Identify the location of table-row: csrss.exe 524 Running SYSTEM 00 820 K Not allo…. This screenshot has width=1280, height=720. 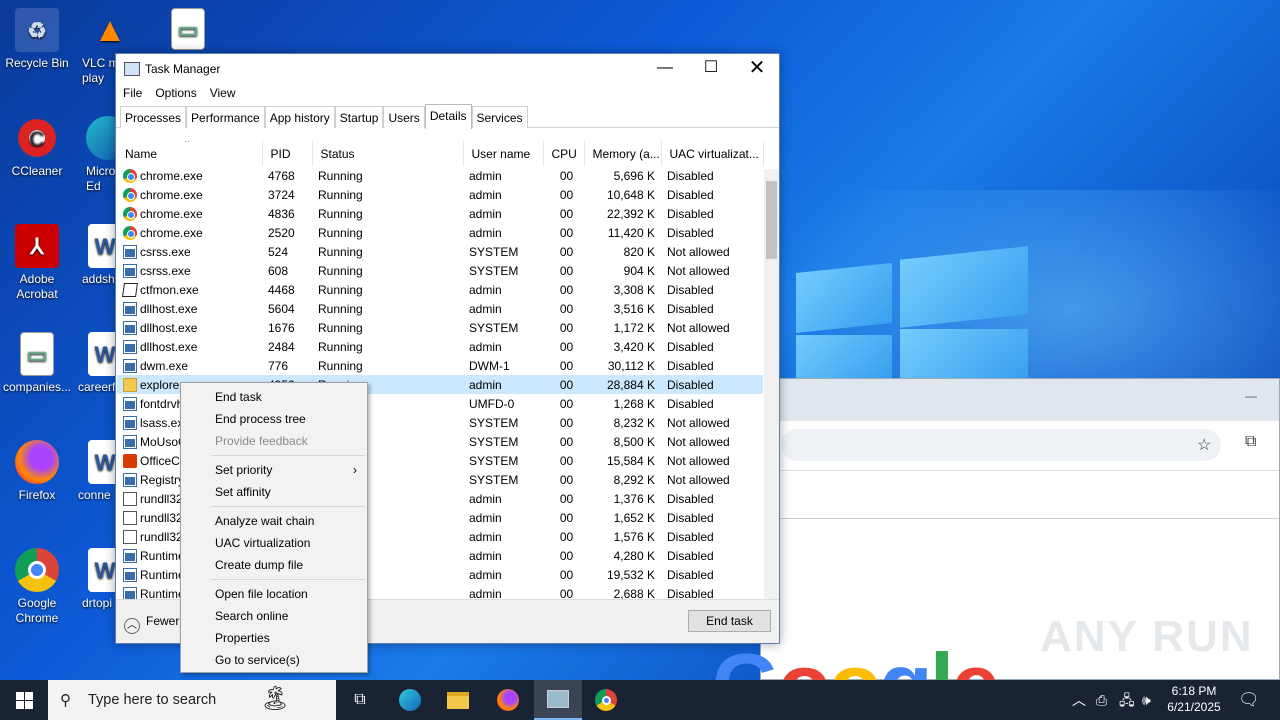
(440, 251).